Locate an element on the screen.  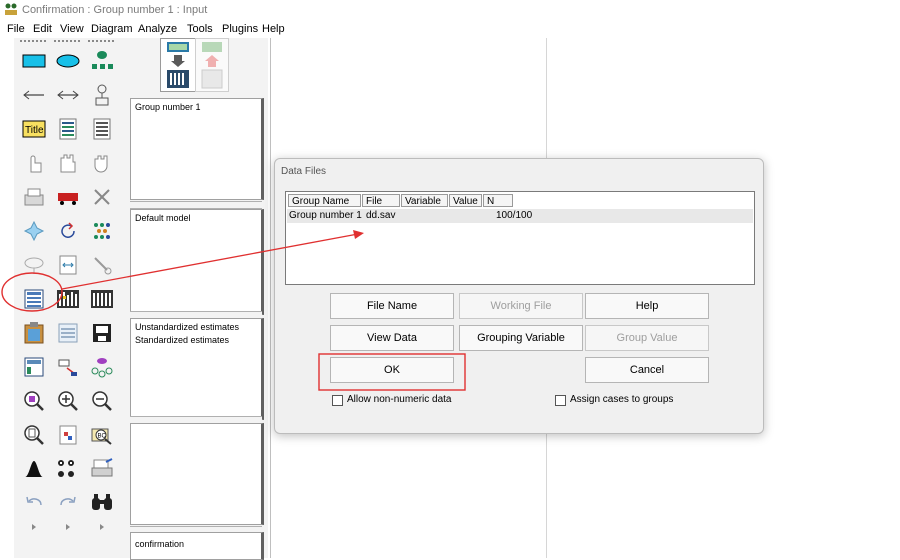
menu-diagram: Diagram is located at coordinates (112, 29).